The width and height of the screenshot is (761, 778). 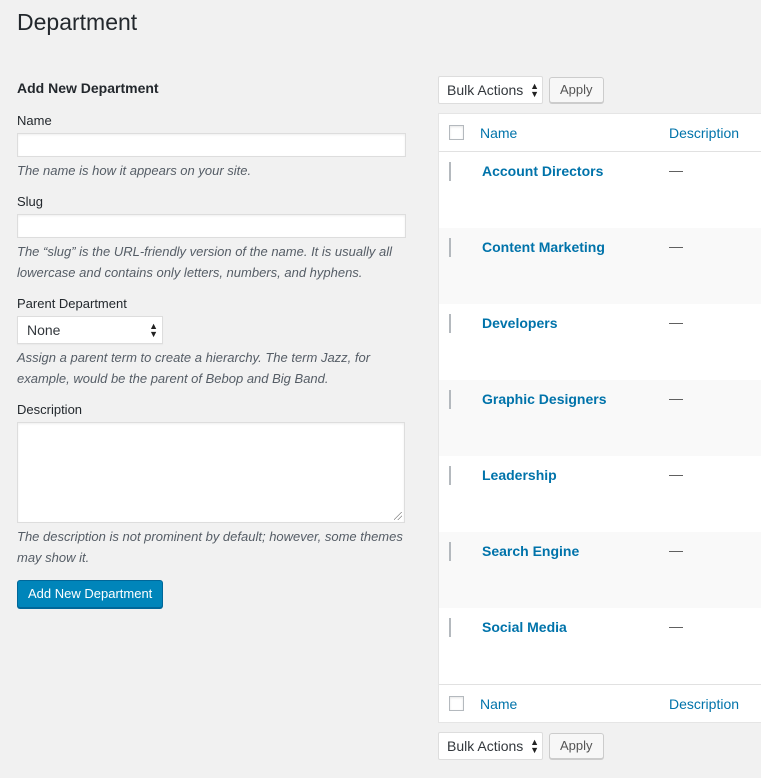 I want to click on column-header-name: Name, so click(x=574, y=133).